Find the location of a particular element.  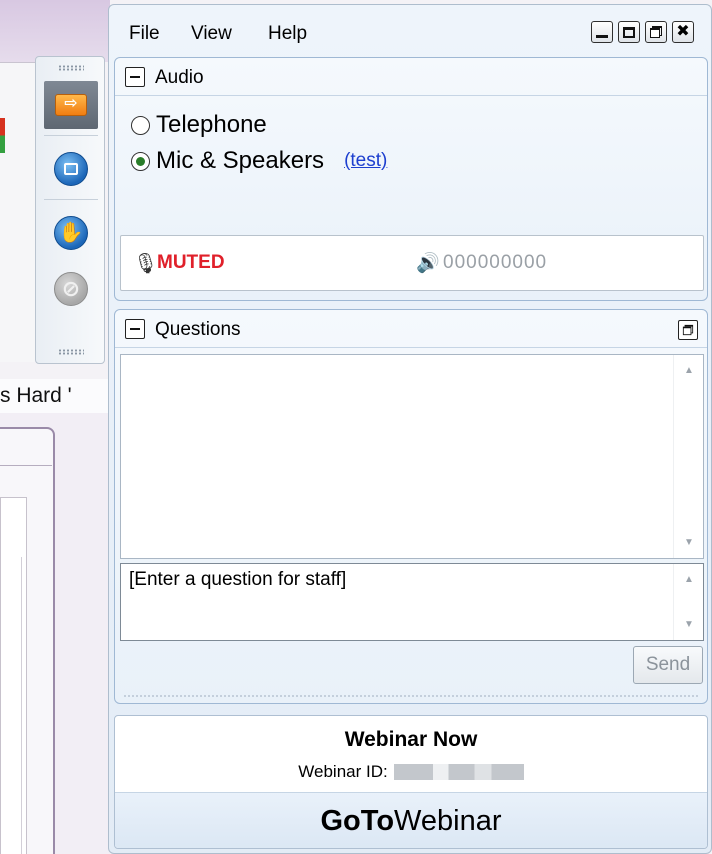

gotowebinar-logo: GoToWebinar is located at coordinates (411, 820).